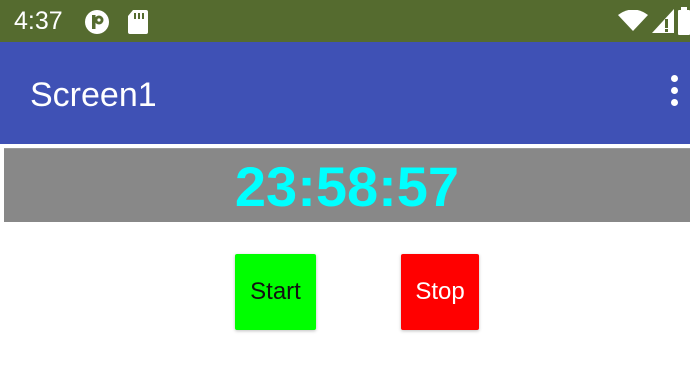 This screenshot has height=389, width=690. Describe the element at coordinates (663, 23) in the screenshot. I see `cell-signal-icon` at that location.